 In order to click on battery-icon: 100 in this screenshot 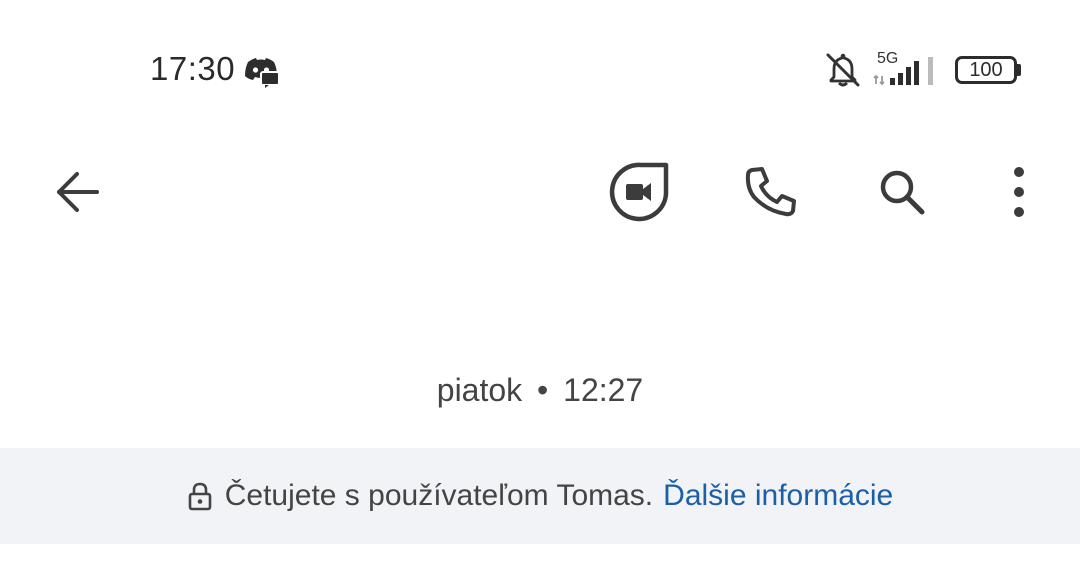, I will do `click(986, 70)`.